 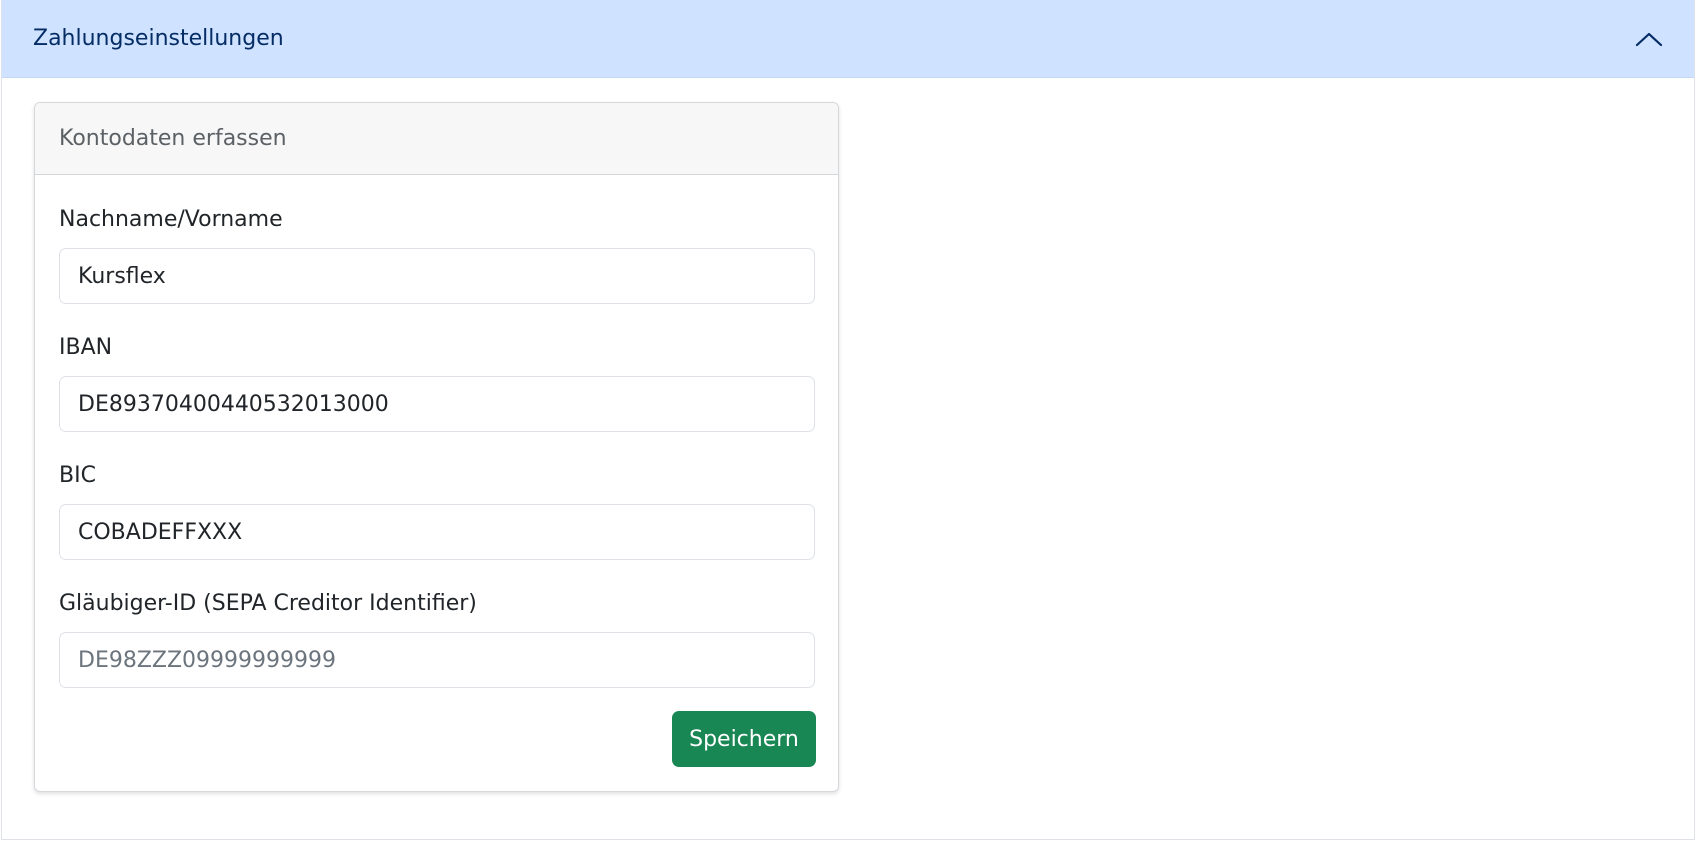 What do you see at coordinates (1649, 39) in the screenshot?
I see `chevron-up-icon` at bounding box center [1649, 39].